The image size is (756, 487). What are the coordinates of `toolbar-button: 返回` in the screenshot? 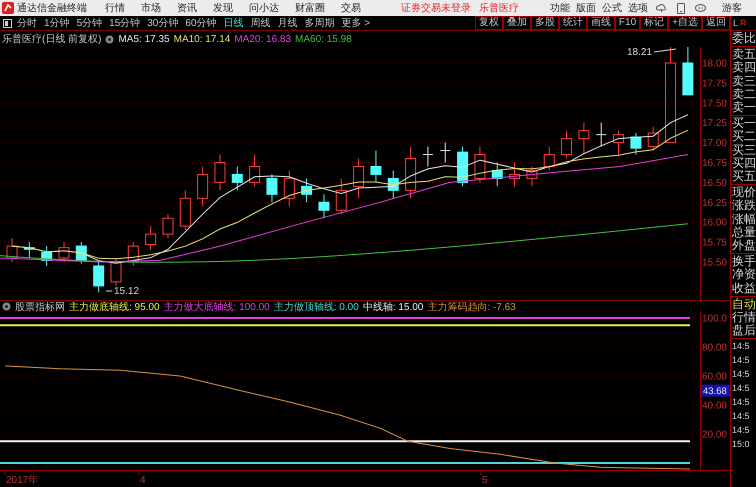 It's located at (716, 23).